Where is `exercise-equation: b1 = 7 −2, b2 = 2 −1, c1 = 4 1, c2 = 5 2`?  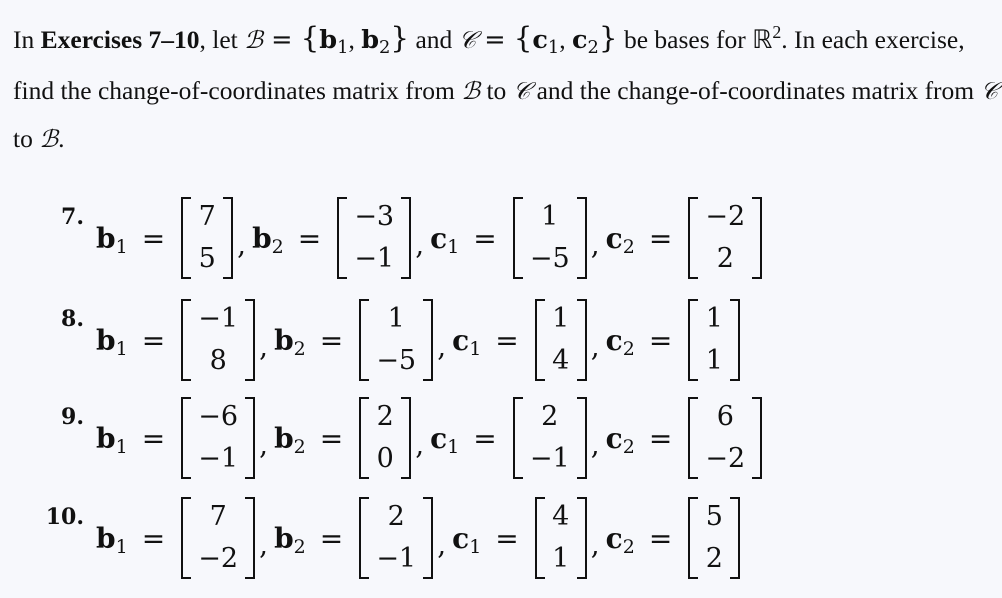
exercise-equation: b1 = 7 −2, b2 = 2 −1, c1 = 4 1, c2 = 5 2 is located at coordinates (418, 538).